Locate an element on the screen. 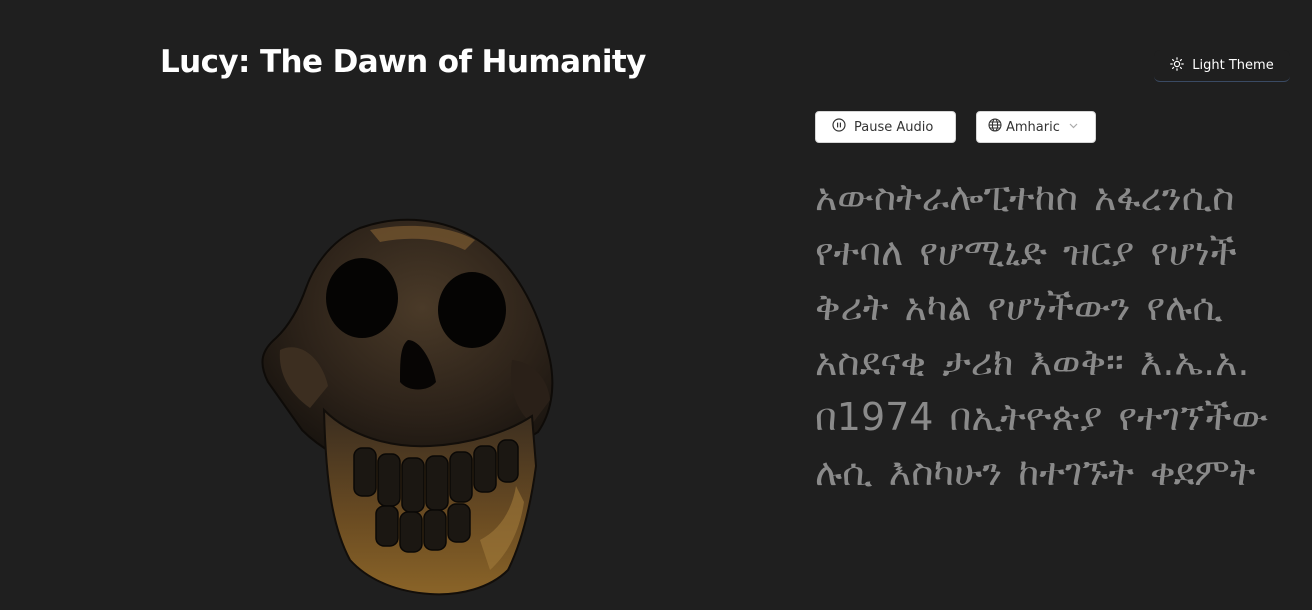 The image size is (1312, 610). pause-audio-label: Pause Audio is located at coordinates (894, 127).